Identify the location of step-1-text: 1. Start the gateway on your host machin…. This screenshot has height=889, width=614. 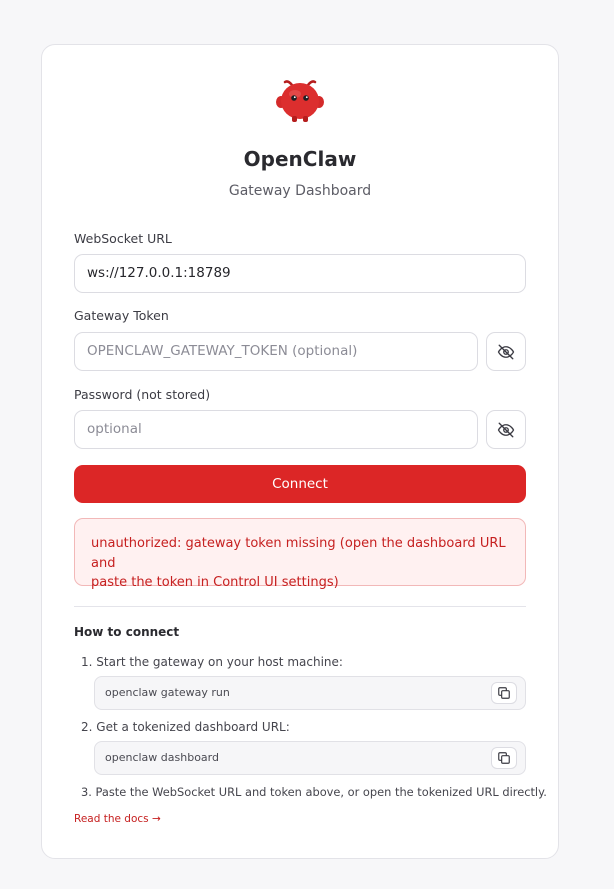
(212, 662).